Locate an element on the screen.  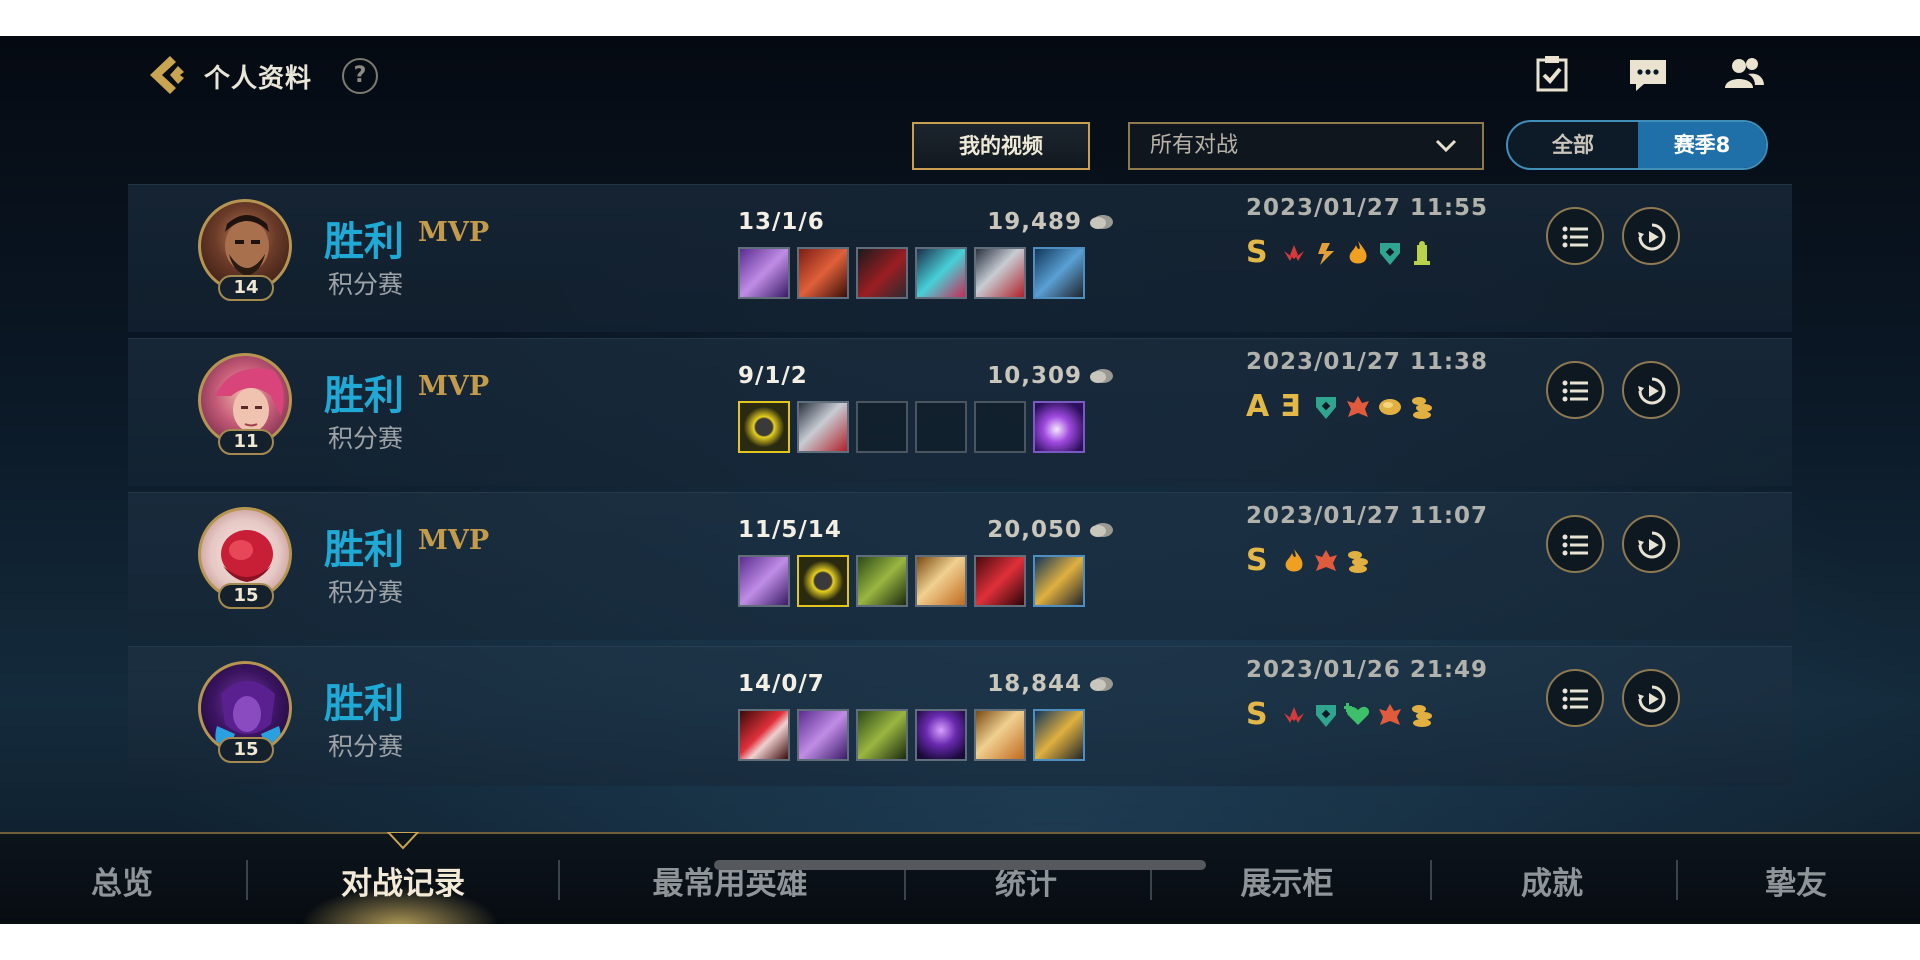
match-datetime: 2023/01/26 21:49 is located at coordinates (1367, 670).